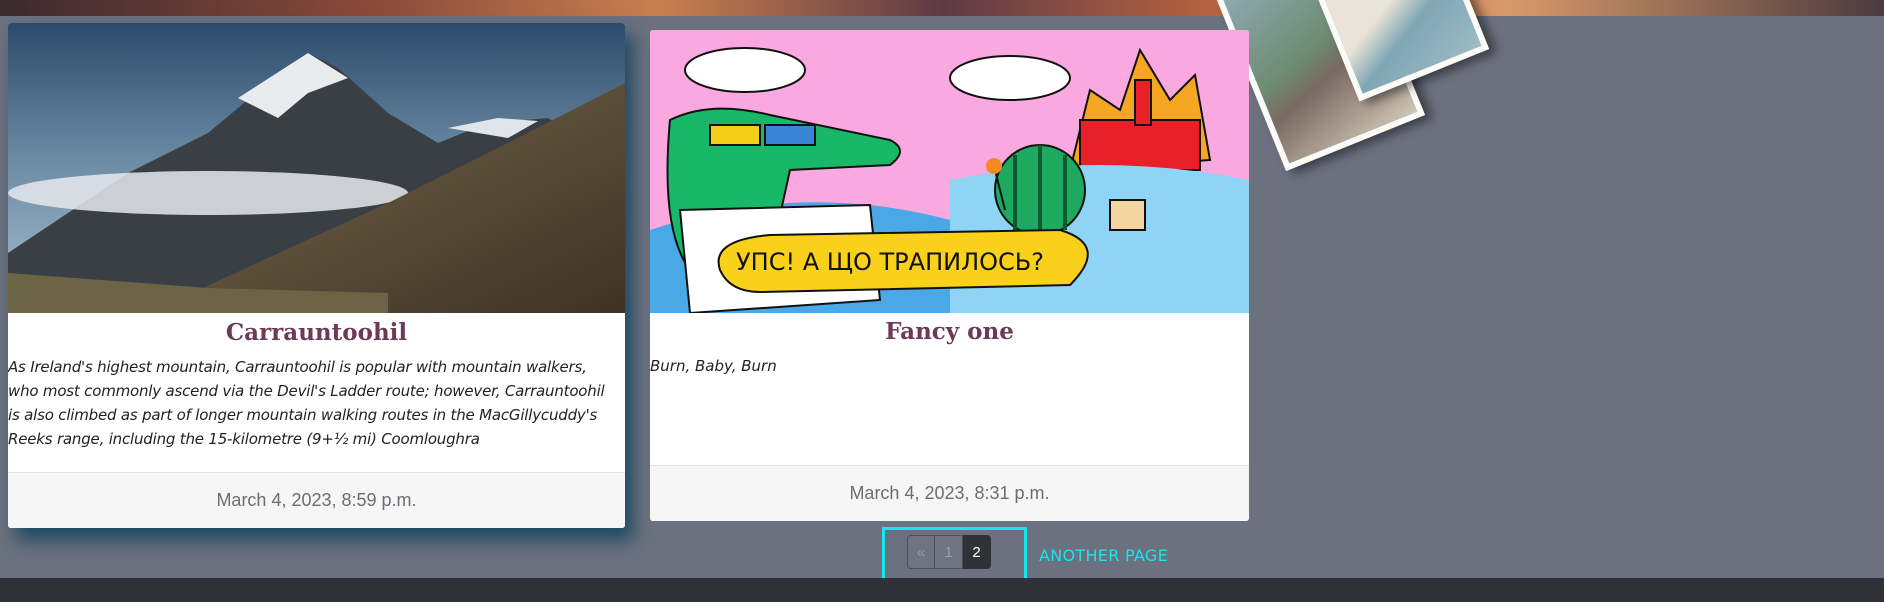  What do you see at coordinates (949, 171) in the screenshot?
I see `card-image-cartoon: УПС! А ЩО ТРАПИЛОСЬ?` at bounding box center [949, 171].